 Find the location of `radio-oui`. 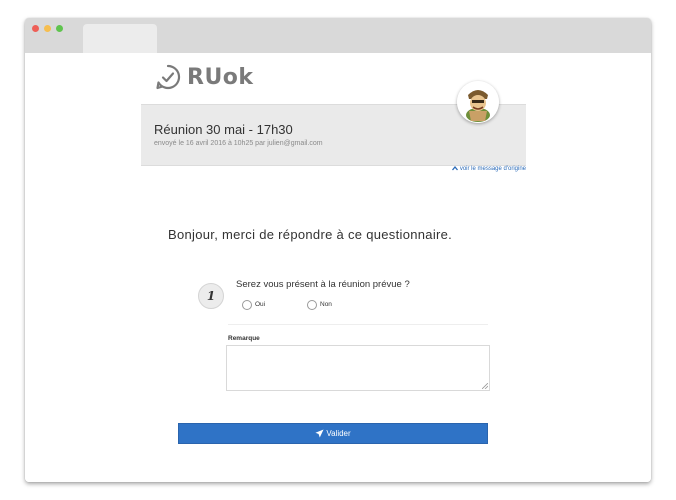

radio-oui is located at coordinates (247, 305).